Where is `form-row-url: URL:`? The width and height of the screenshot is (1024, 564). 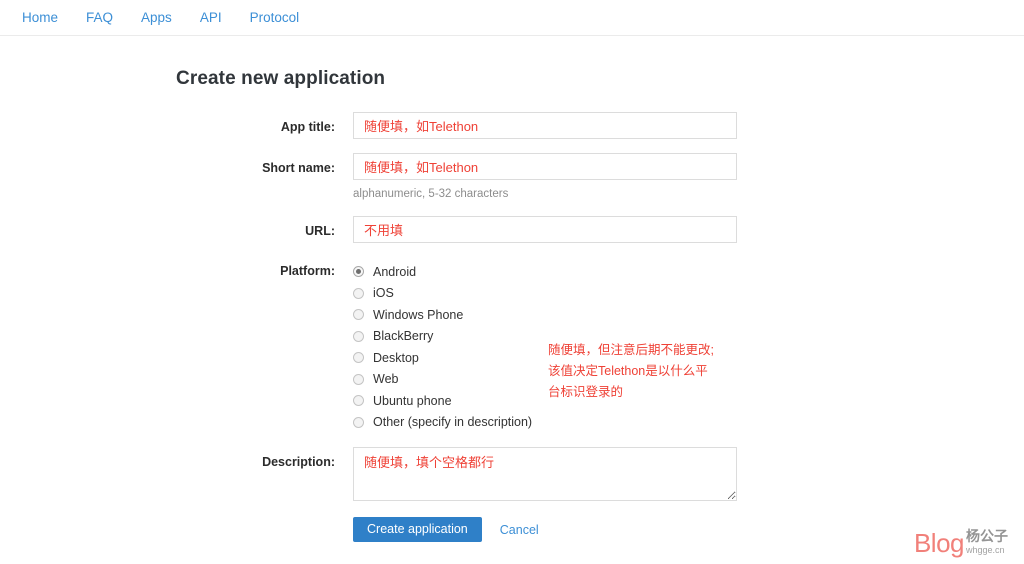
form-row-url: URL: is located at coordinates (512, 229).